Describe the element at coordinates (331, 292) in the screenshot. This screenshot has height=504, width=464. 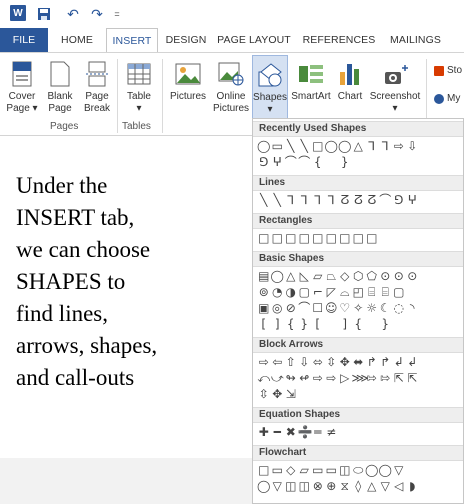
I see `shape-row: ⊚ ◔ ◑ ▢ ⌐ ◸ ⌓ ◰ ⌸ ⌸ ▢` at that location.